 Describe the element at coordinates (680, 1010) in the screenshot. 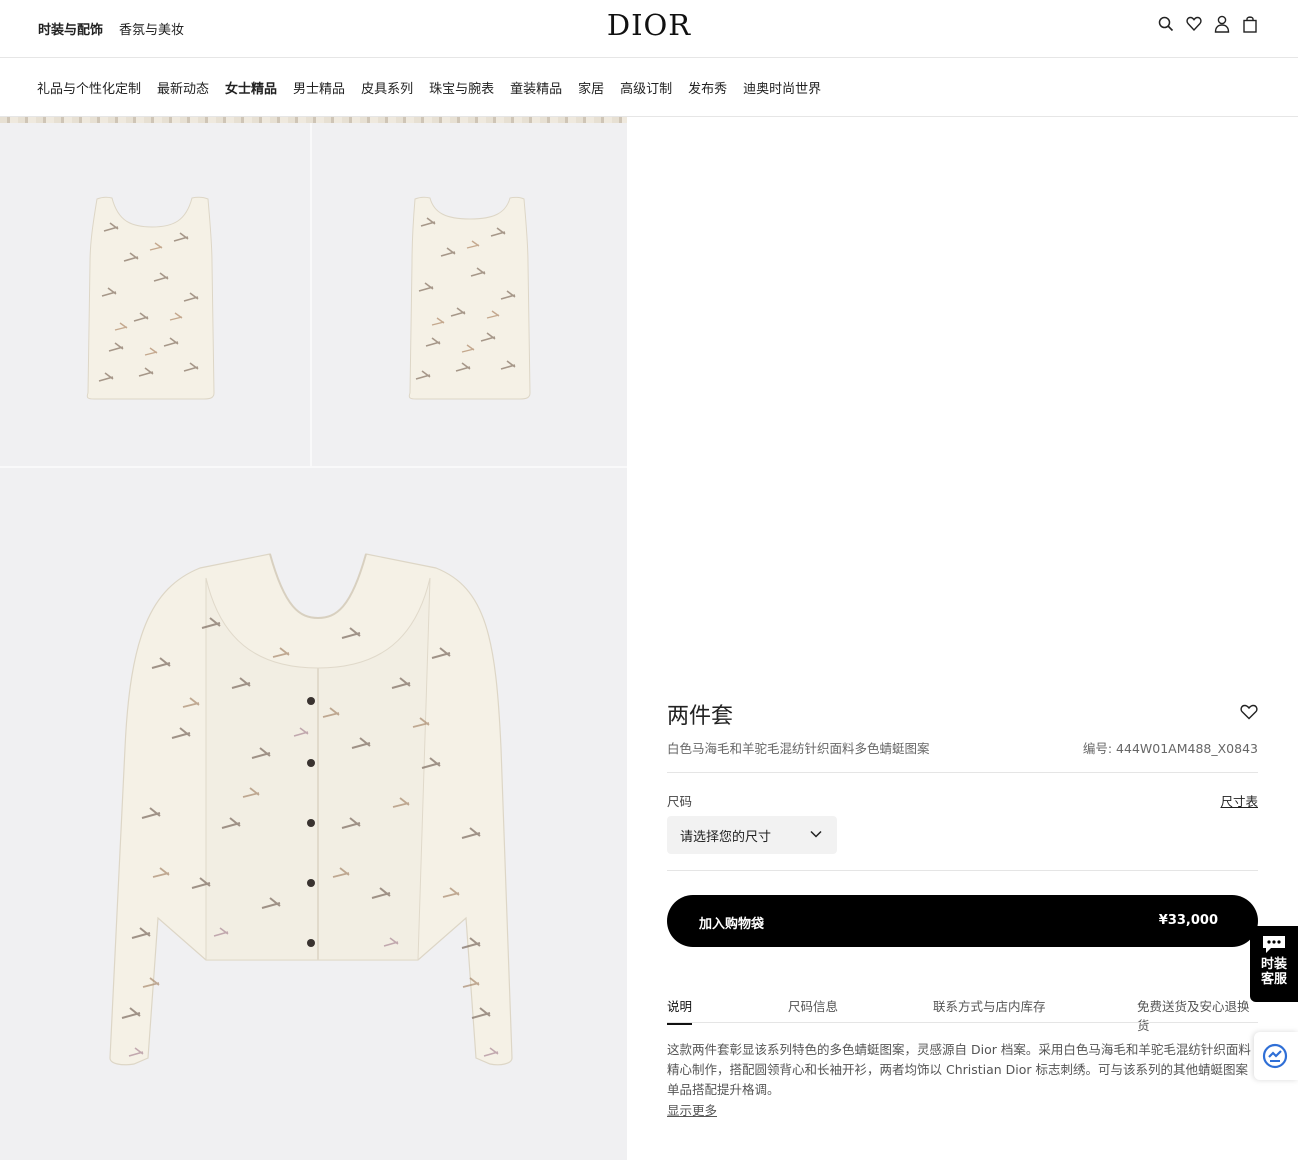

I see `tab-description: 说明` at that location.